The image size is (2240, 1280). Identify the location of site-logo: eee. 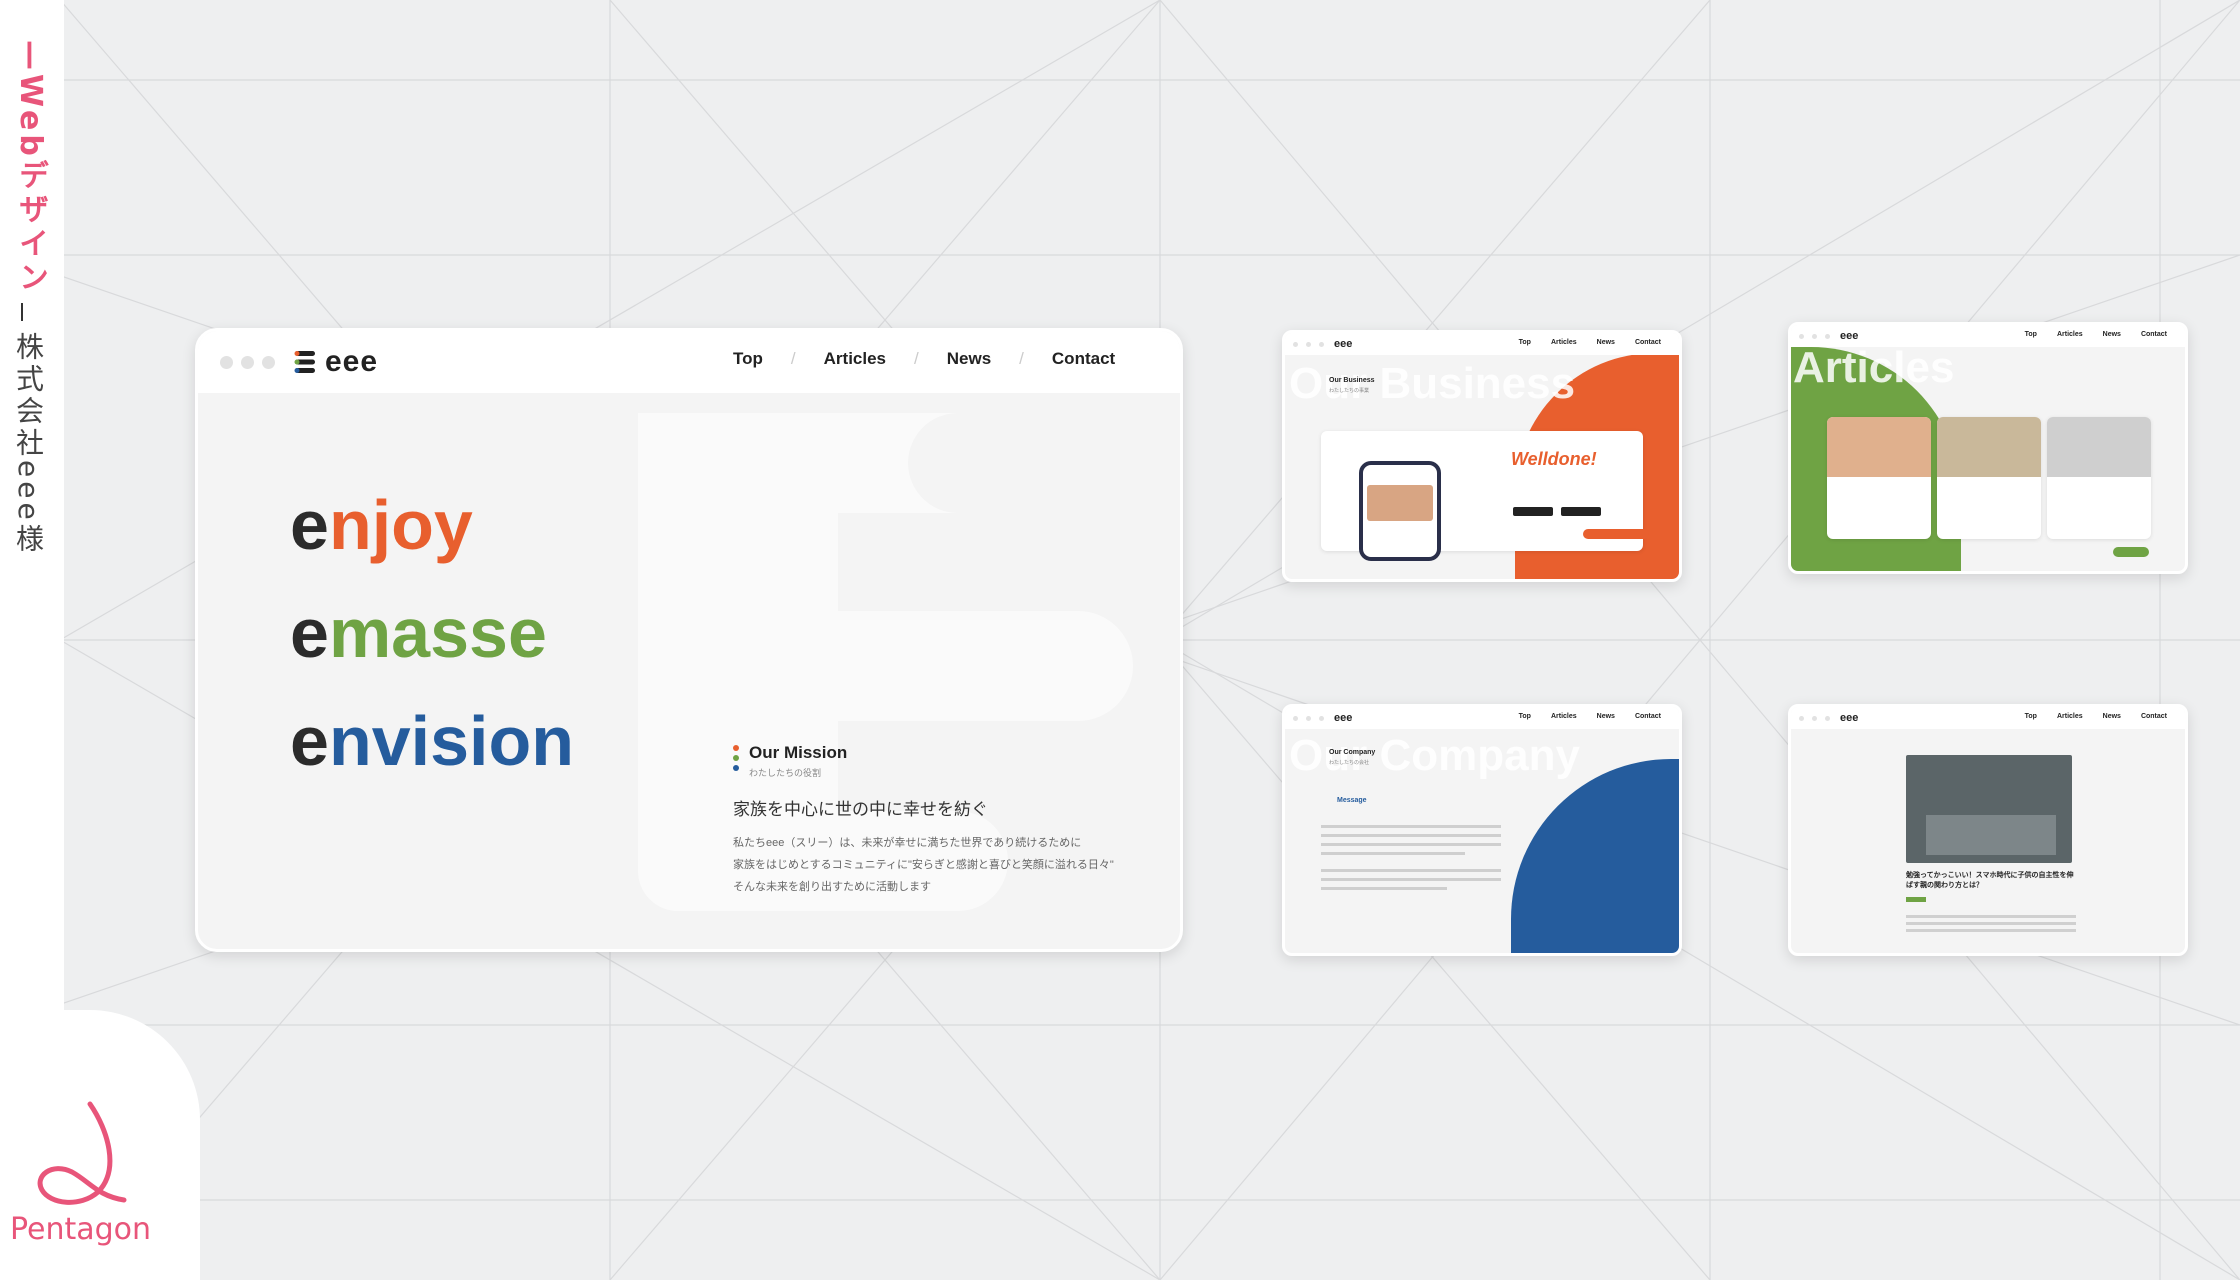
(335, 362).